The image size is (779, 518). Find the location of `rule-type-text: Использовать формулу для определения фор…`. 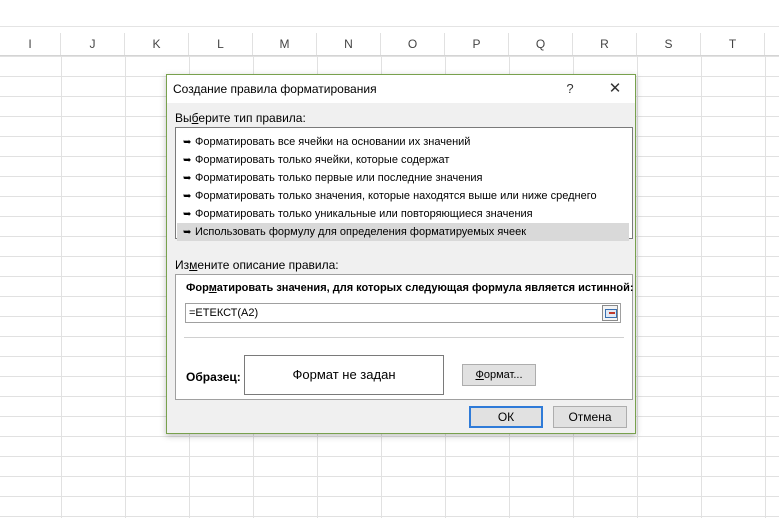

rule-type-text: Использовать формулу для определения фор… is located at coordinates (361, 232).